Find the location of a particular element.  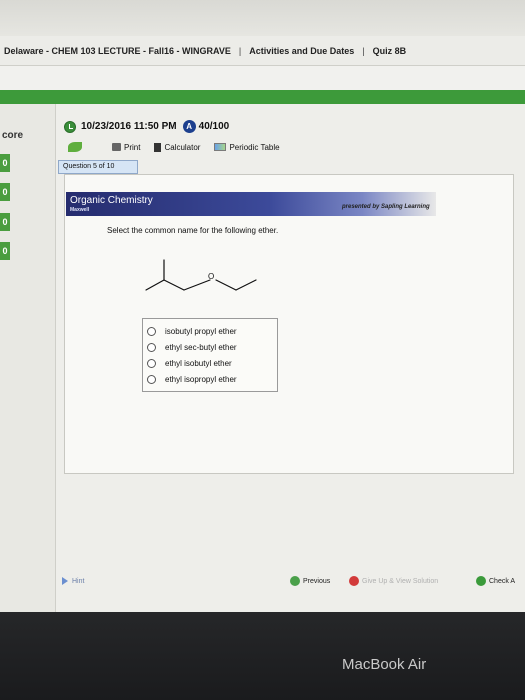

hint-arrow-icon is located at coordinates (65, 581).